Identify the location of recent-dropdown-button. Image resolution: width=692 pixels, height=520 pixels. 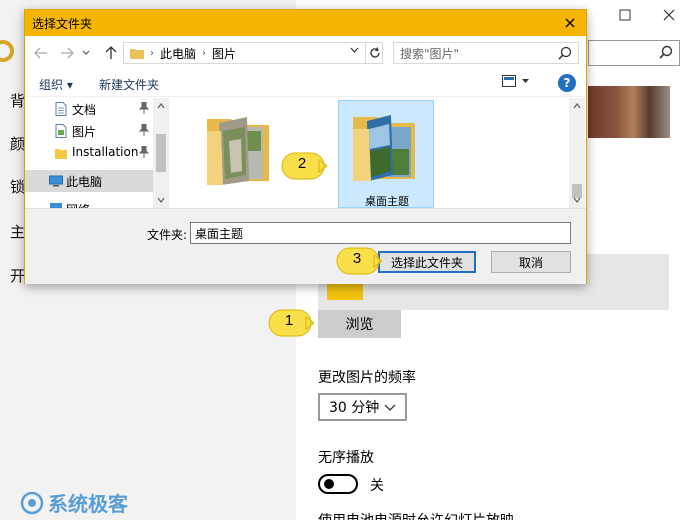
(86, 53).